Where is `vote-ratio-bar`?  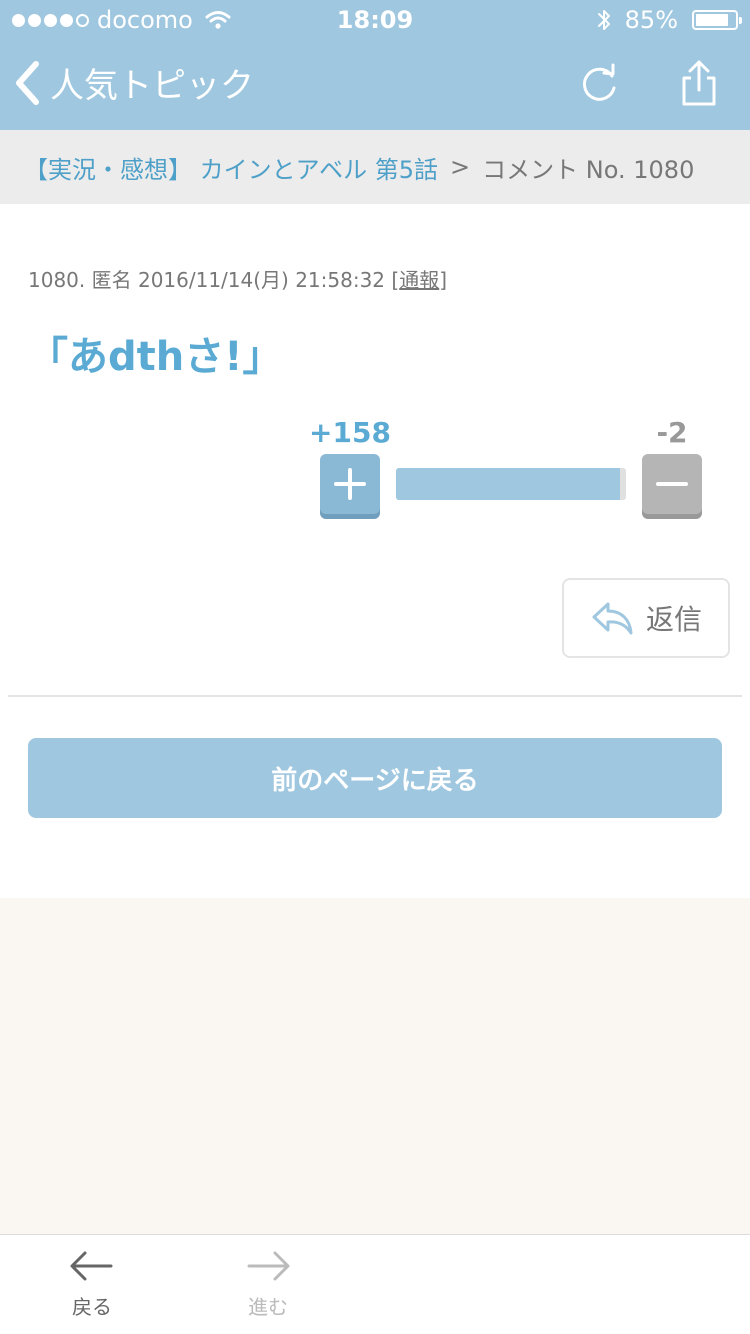
vote-ratio-bar is located at coordinates (511, 484).